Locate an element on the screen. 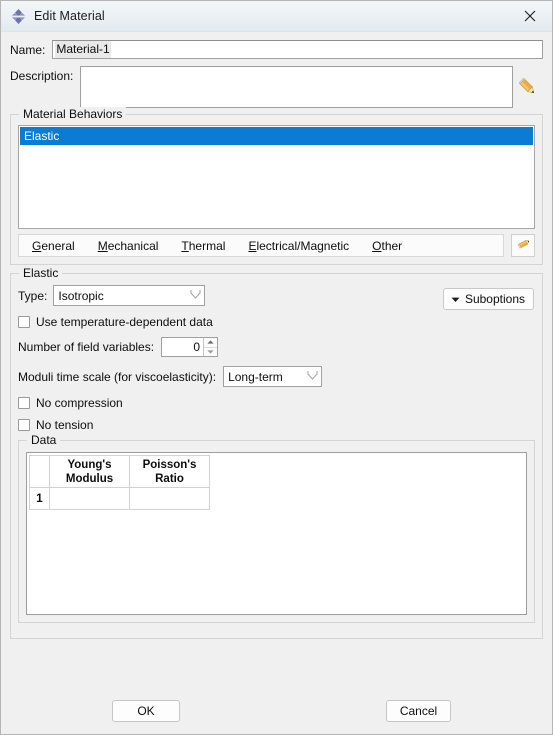  menu-item-general-mnemonic: G is located at coordinates (37, 245).